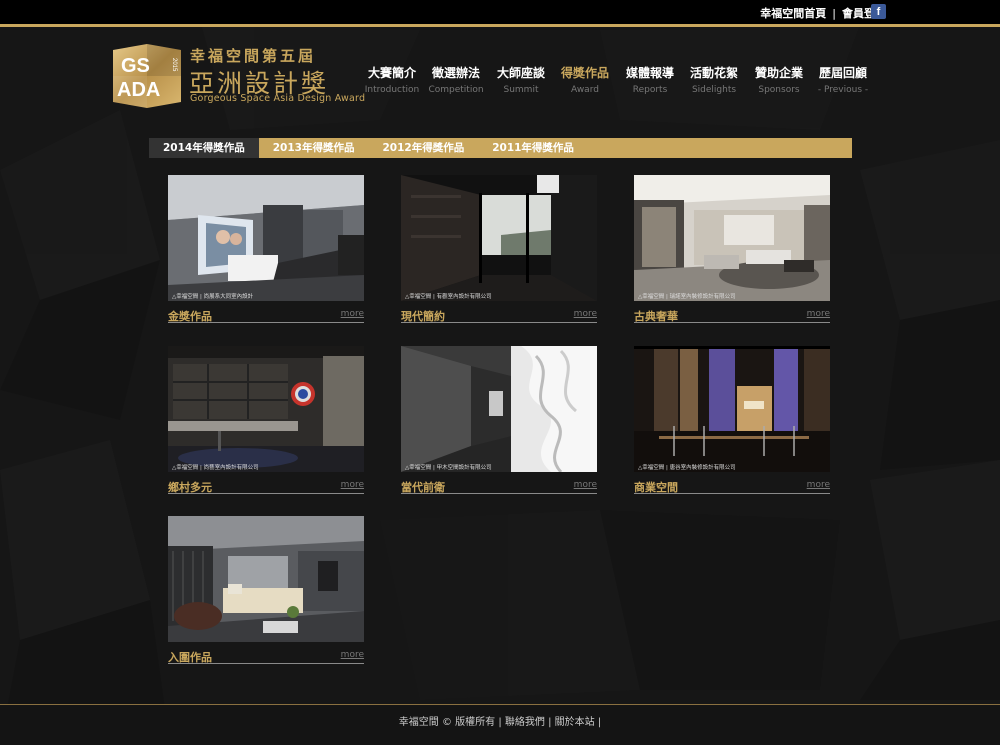 The image size is (1000, 745). Describe the element at coordinates (732, 483) in the screenshot. I see `card-caption: 商業空間 more` at that location.